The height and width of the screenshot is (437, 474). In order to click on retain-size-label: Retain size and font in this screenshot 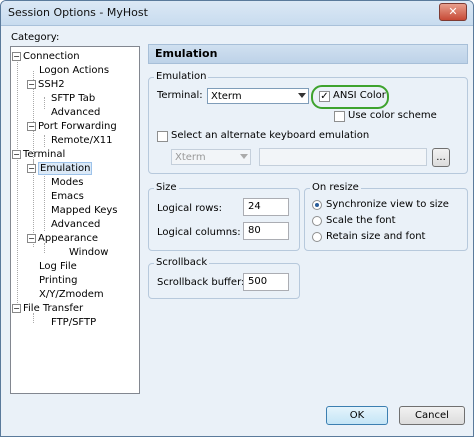, I will do `click(376, 236)`.